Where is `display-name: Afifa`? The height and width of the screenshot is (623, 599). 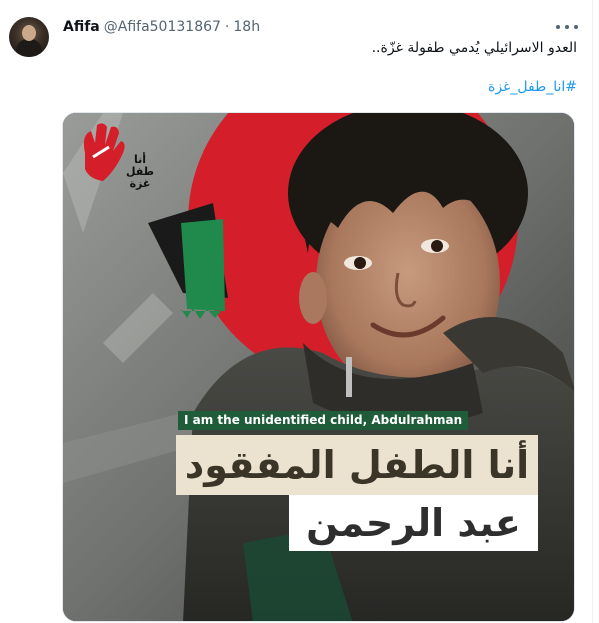 display-name: Afifa is located at coordinates (81, 27).